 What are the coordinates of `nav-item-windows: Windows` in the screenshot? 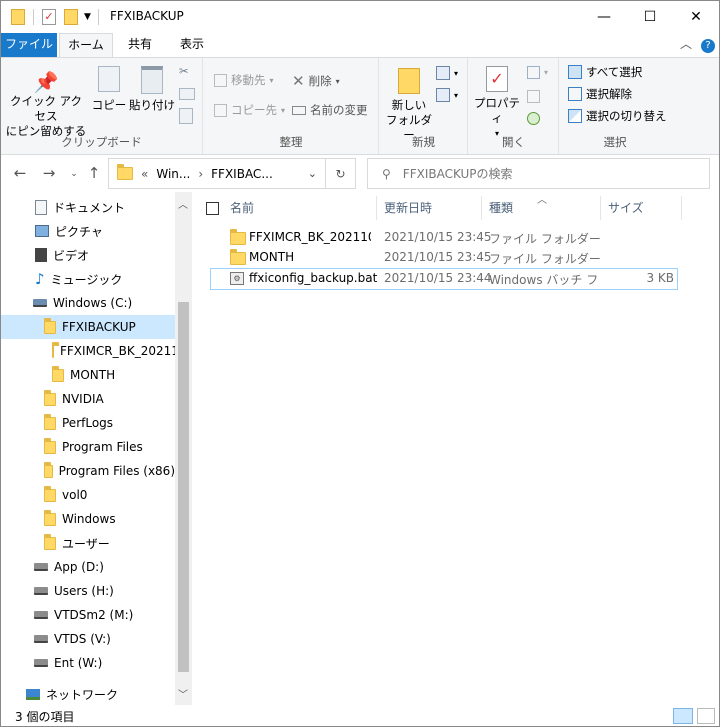 It's located at (88, 519).